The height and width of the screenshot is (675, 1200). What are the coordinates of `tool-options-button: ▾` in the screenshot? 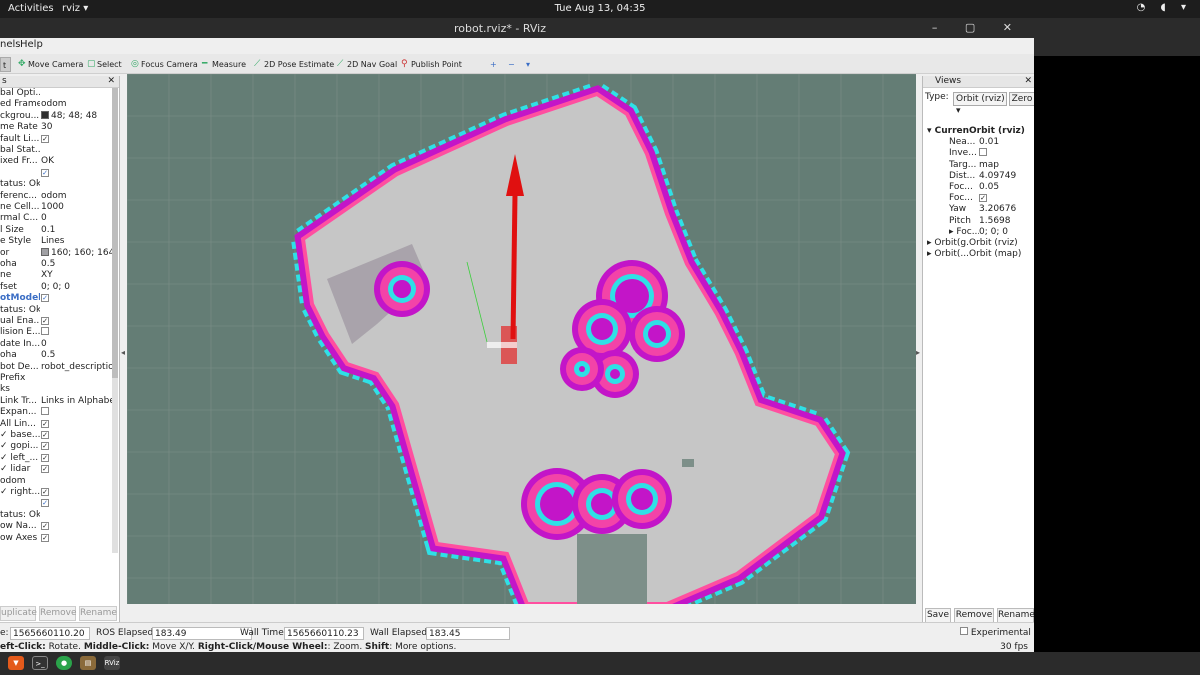 It's located at (523, 64).